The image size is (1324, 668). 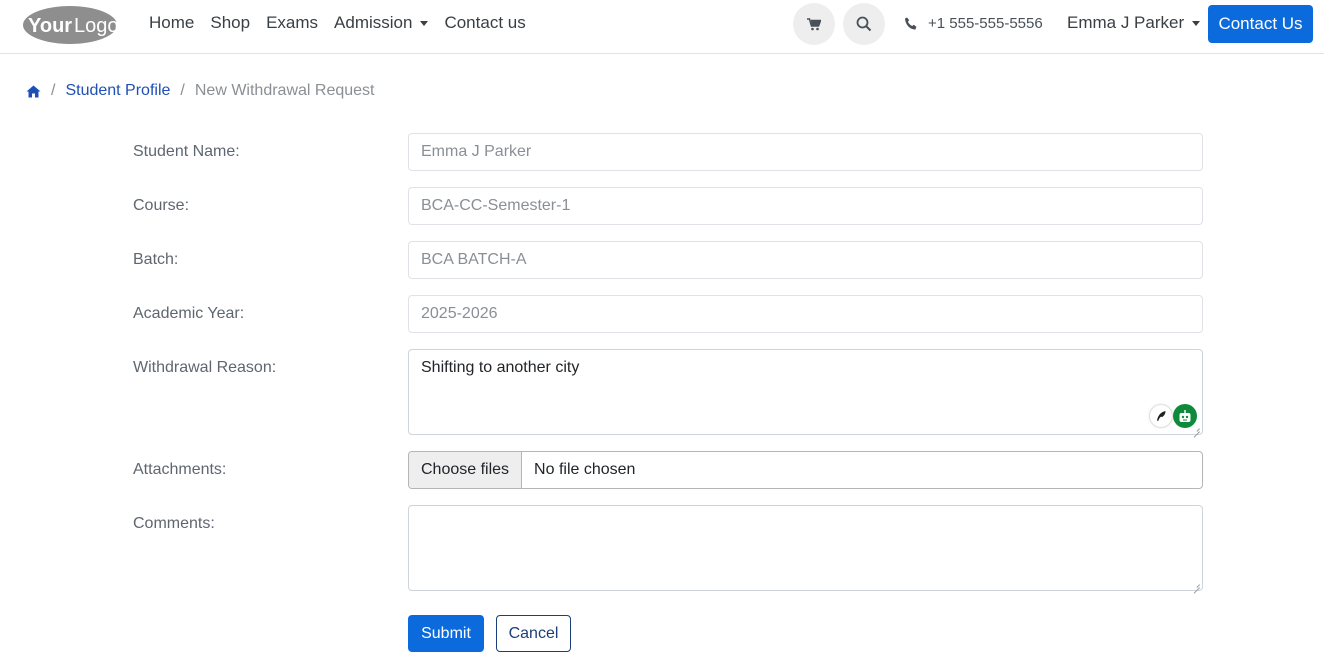 I want to click on course-label: Course:, so click(x=161, y=205).